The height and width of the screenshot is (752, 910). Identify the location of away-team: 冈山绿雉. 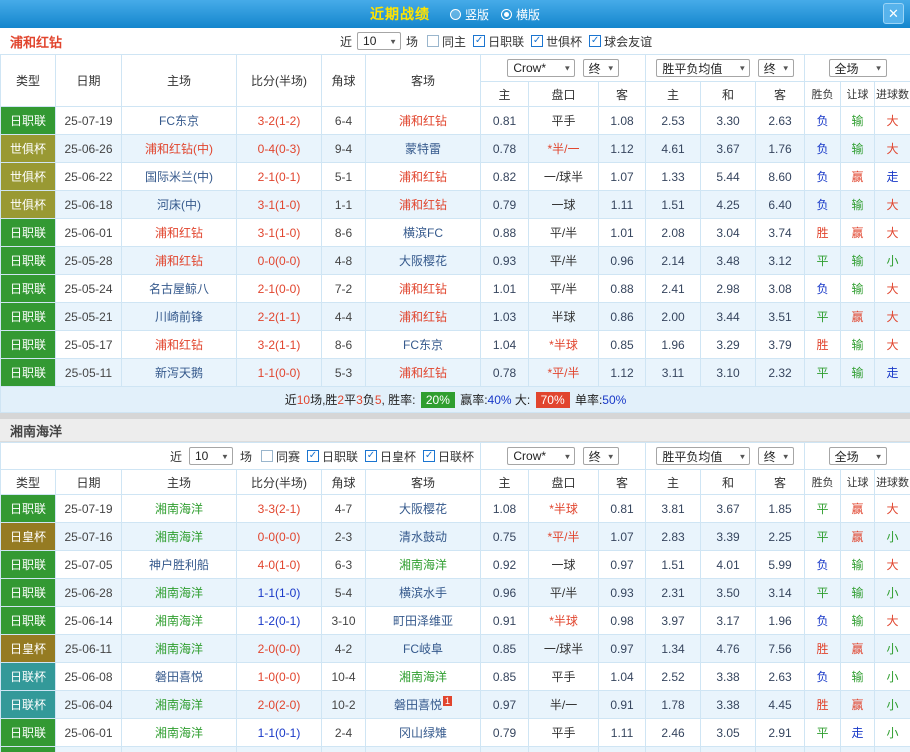
(423, 732).